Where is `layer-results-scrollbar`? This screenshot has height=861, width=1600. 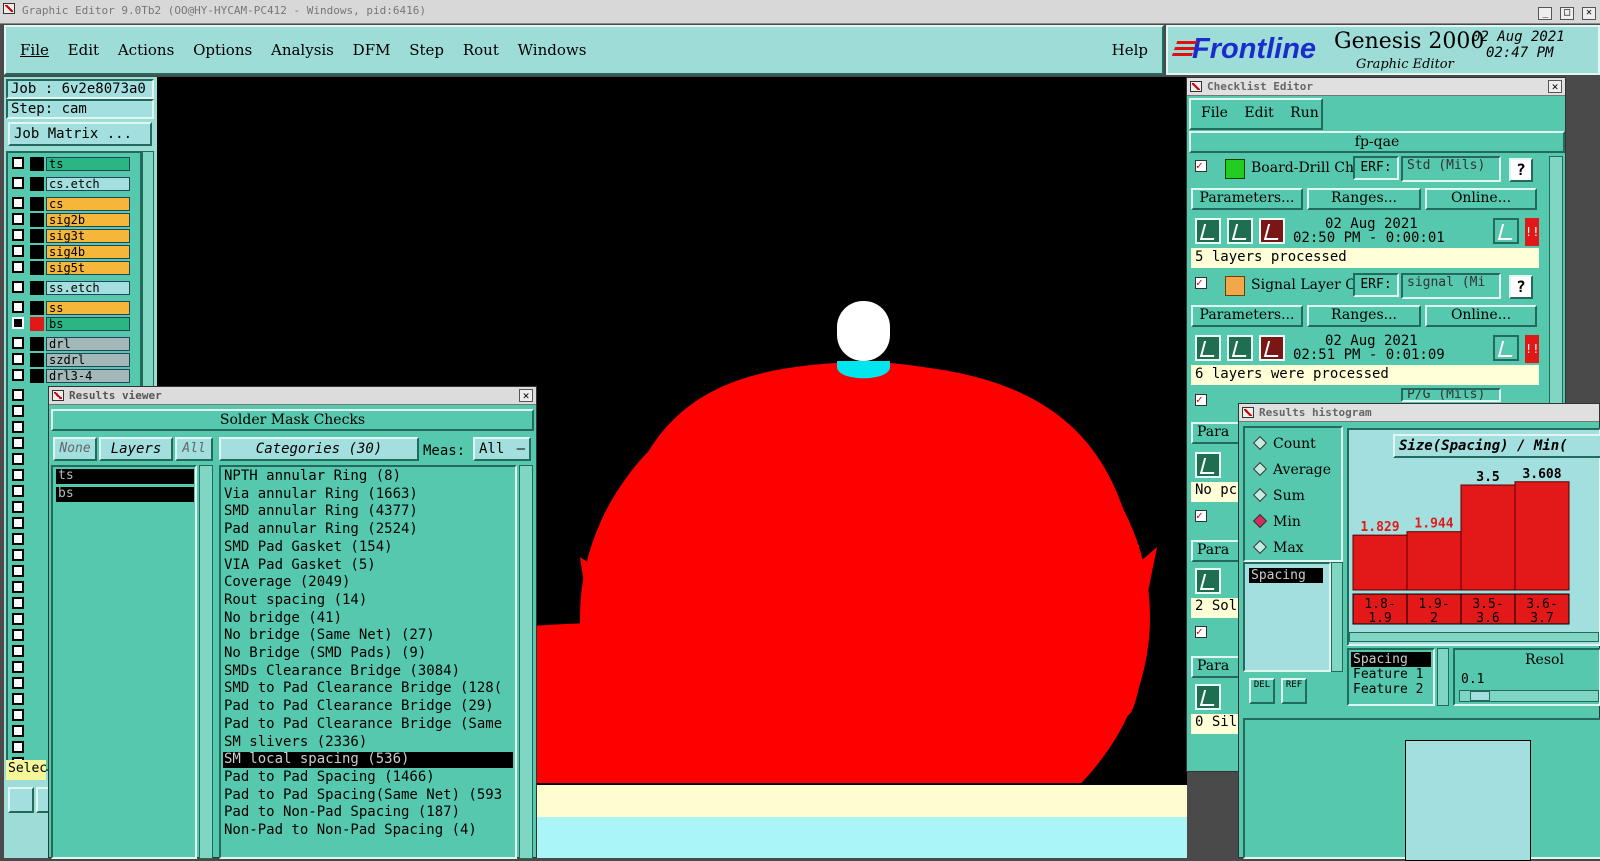 layer-results-scrollbar is located at coordinates (206, 662).